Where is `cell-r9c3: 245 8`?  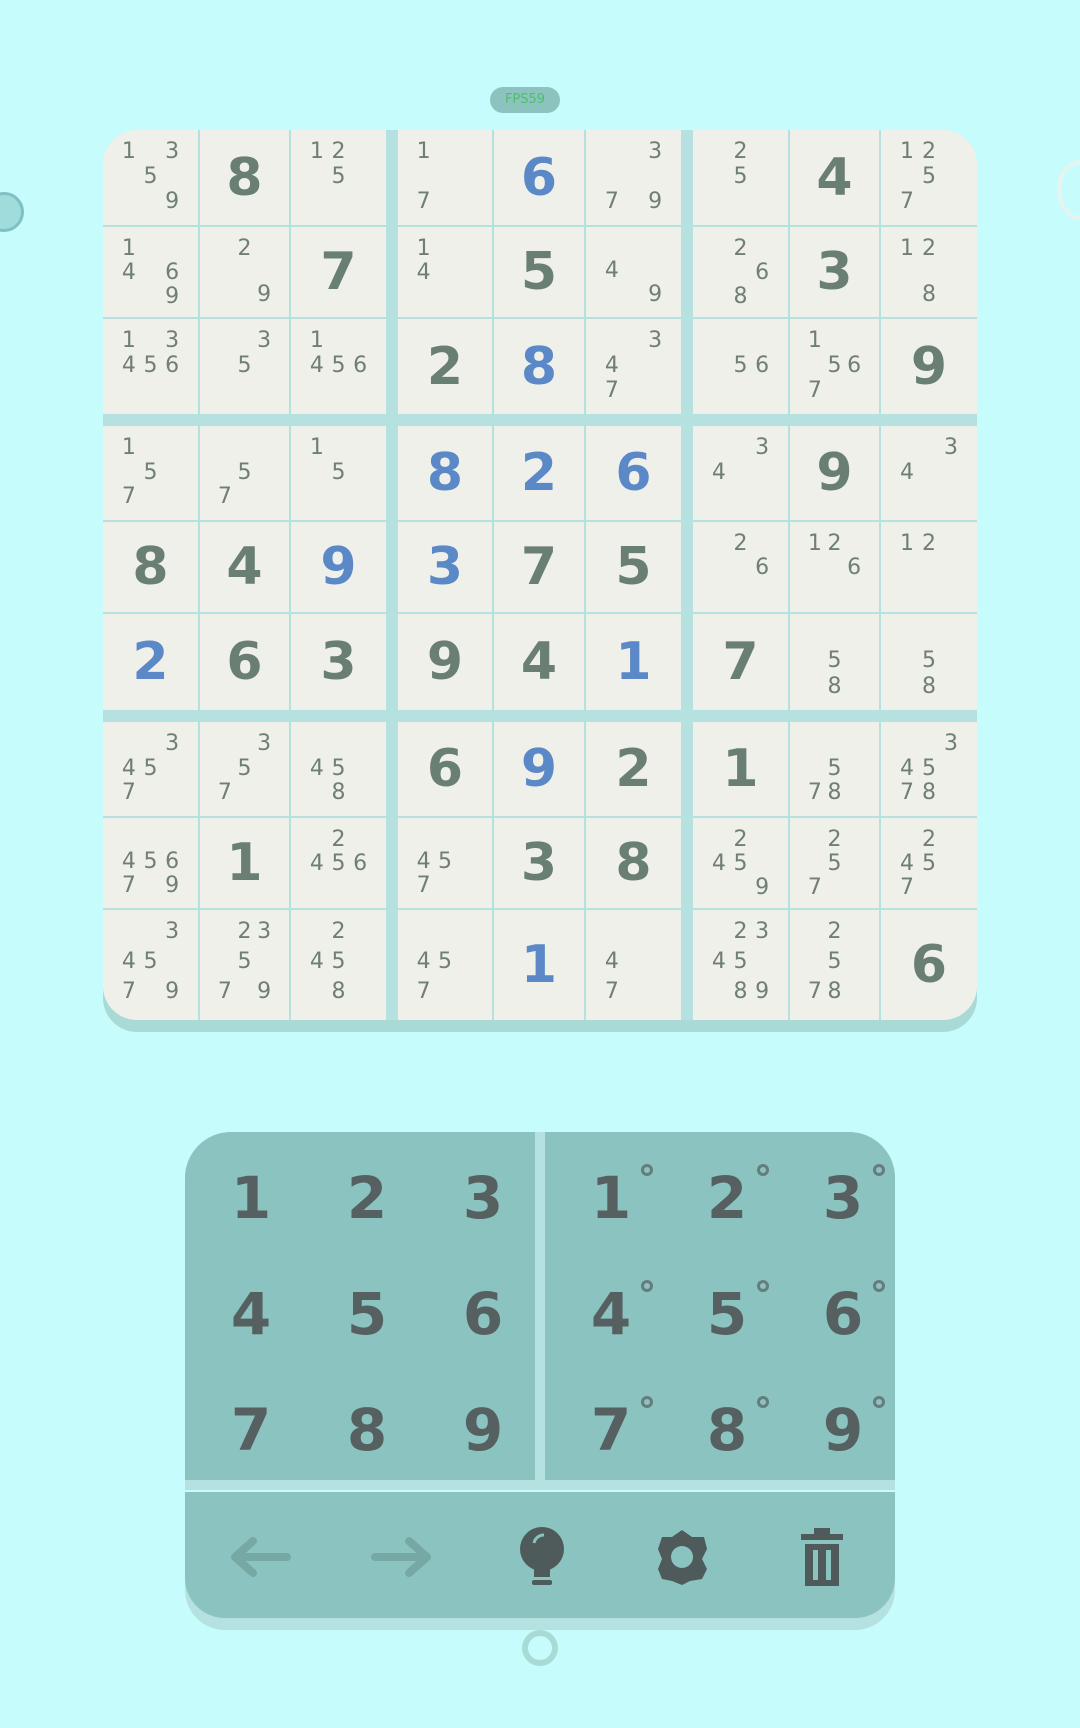 cell-r9c3: 245 8 is located at coordinates (338, 965).